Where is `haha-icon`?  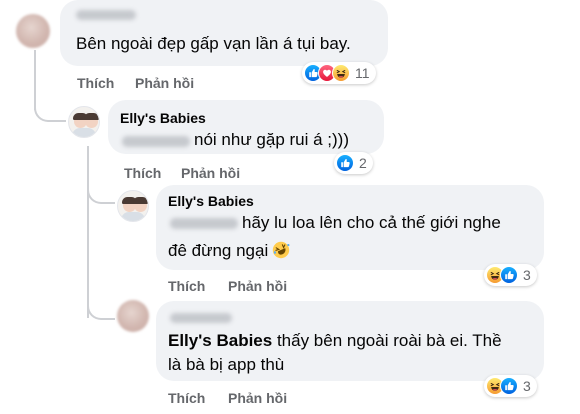
haha-icon is located at coordinates (341, 73).